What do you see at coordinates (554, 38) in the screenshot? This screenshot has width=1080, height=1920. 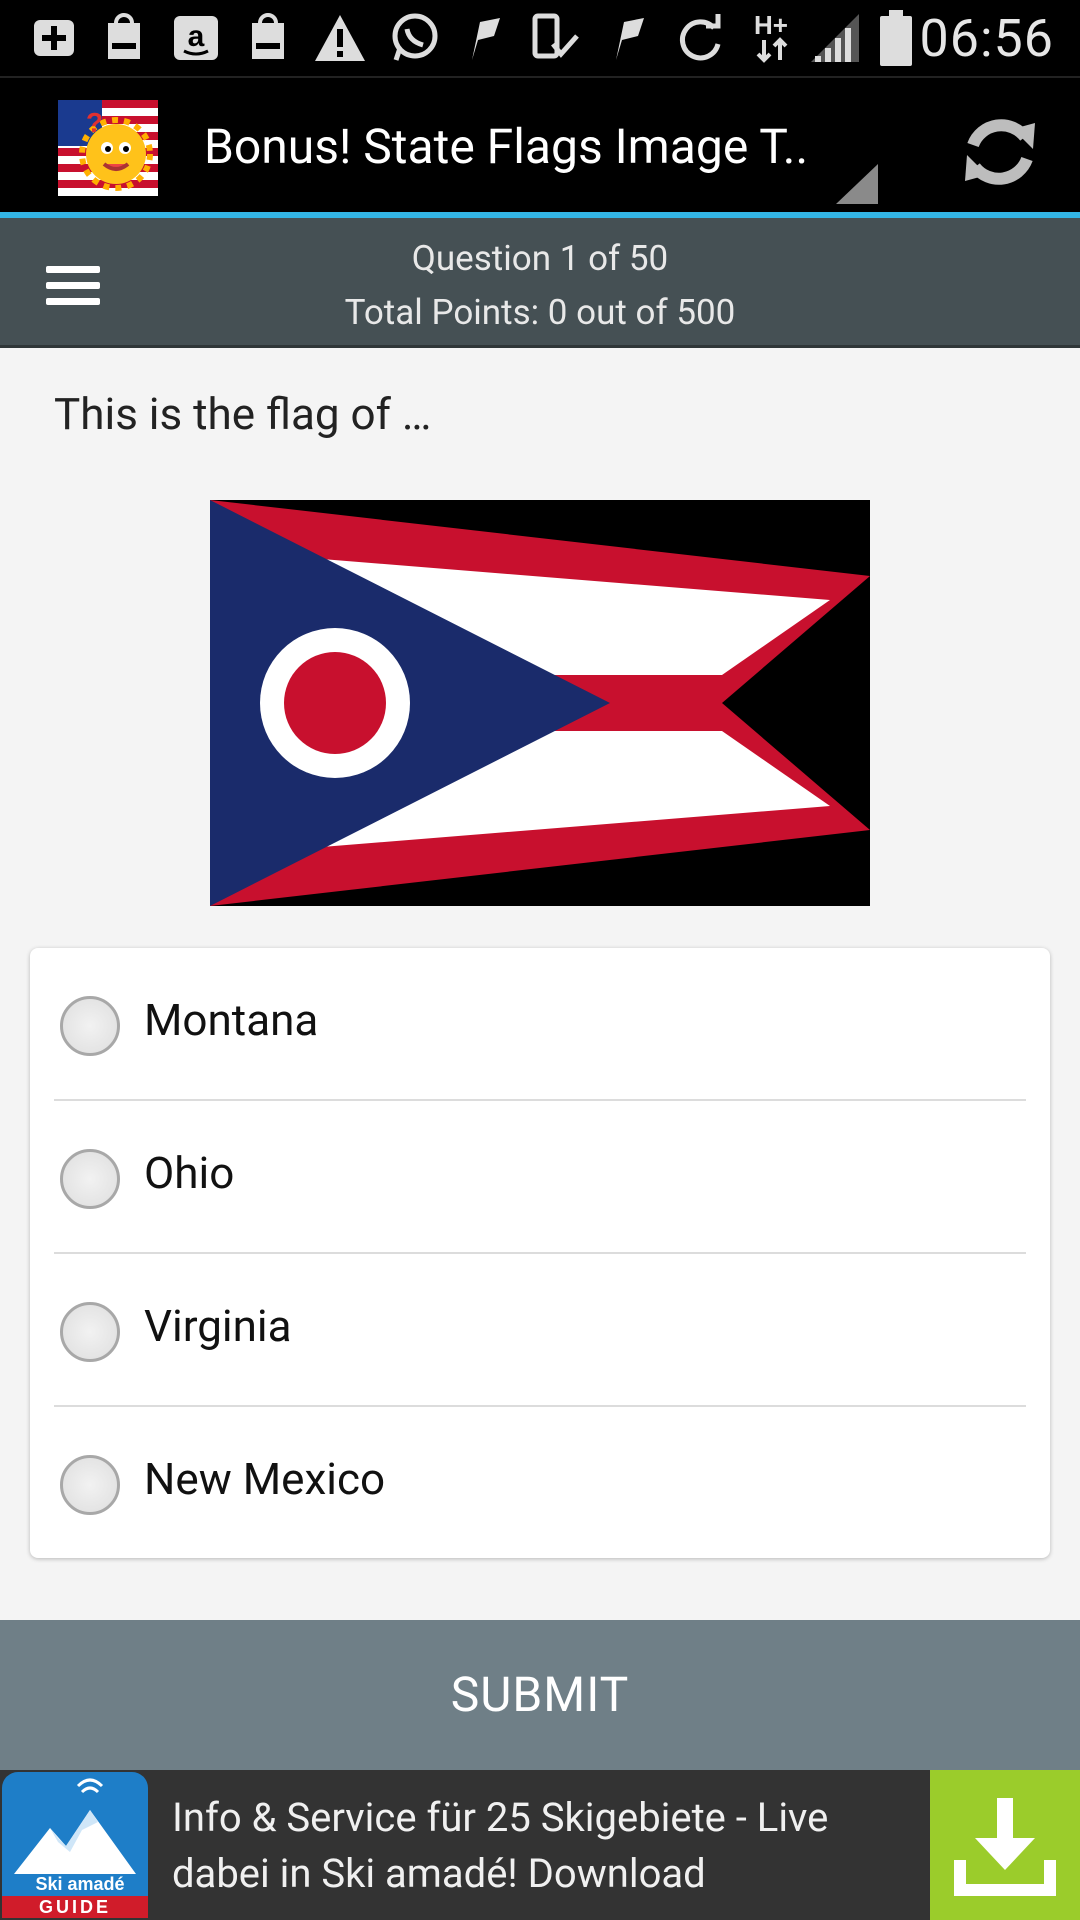 I see `download-done-icon` at bounding box center [554, 38].